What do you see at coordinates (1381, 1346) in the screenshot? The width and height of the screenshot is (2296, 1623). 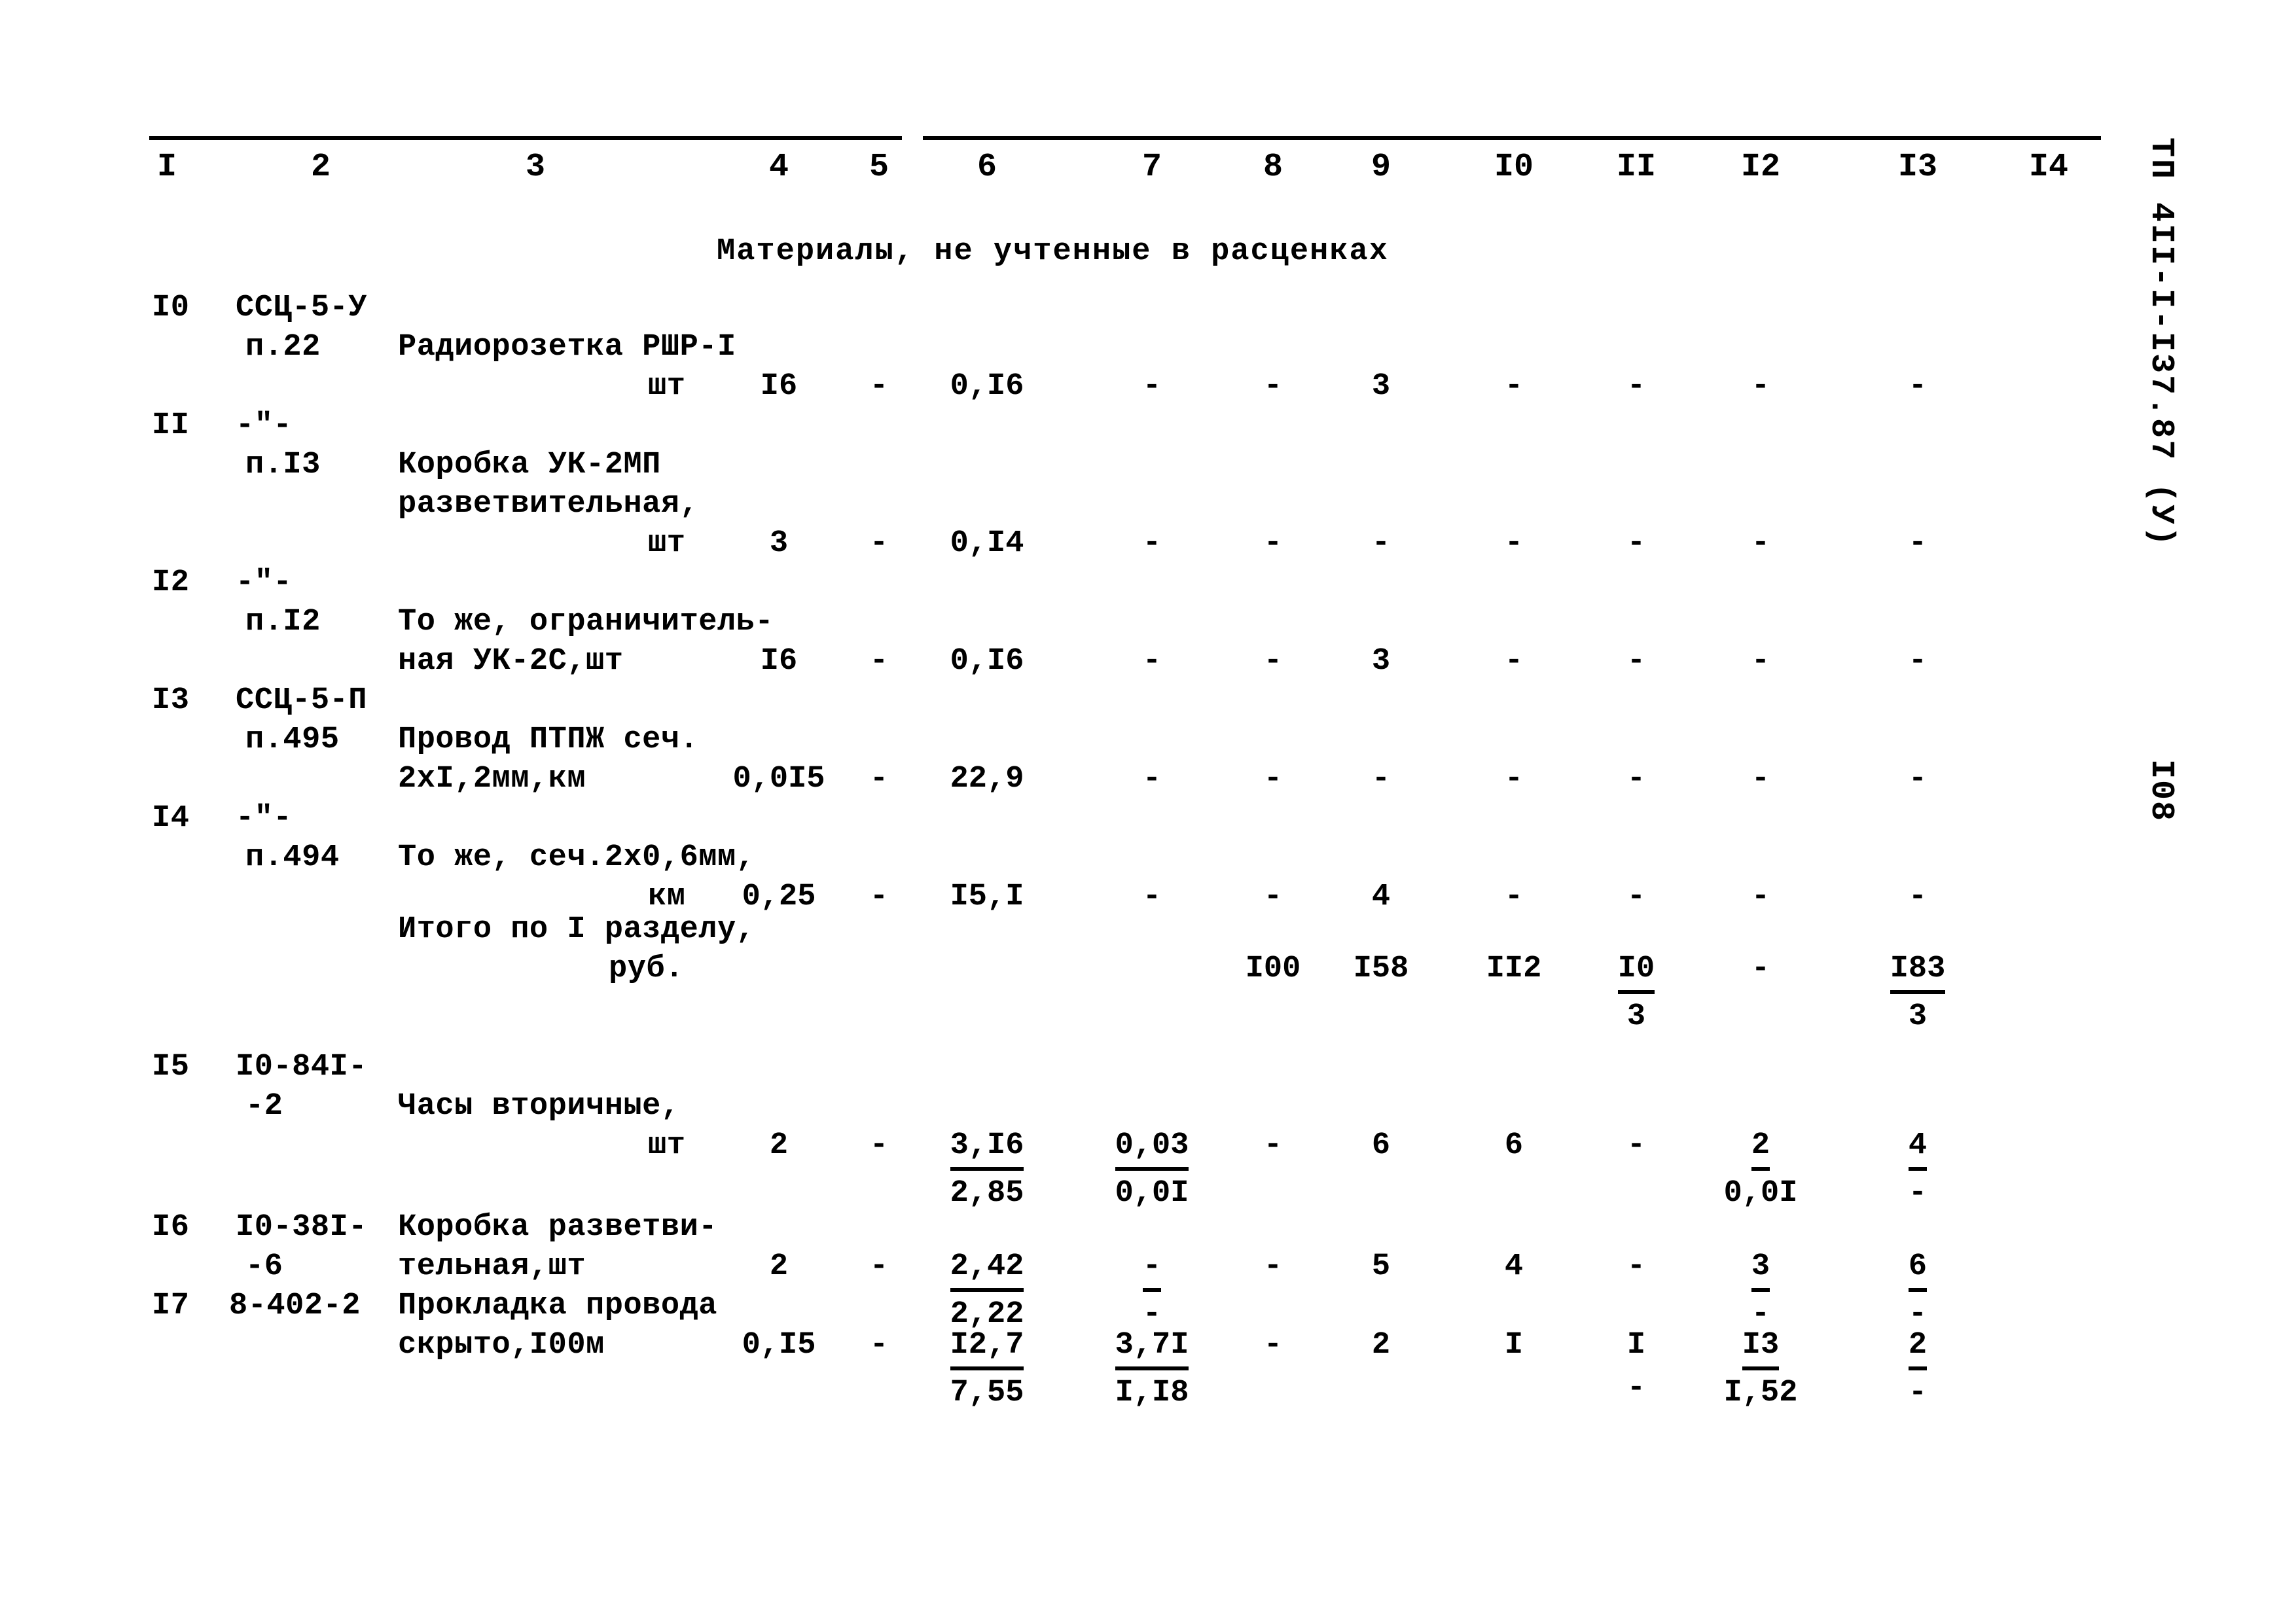 I see `cell-c9: 2` at bounding box center [1381, 1346].